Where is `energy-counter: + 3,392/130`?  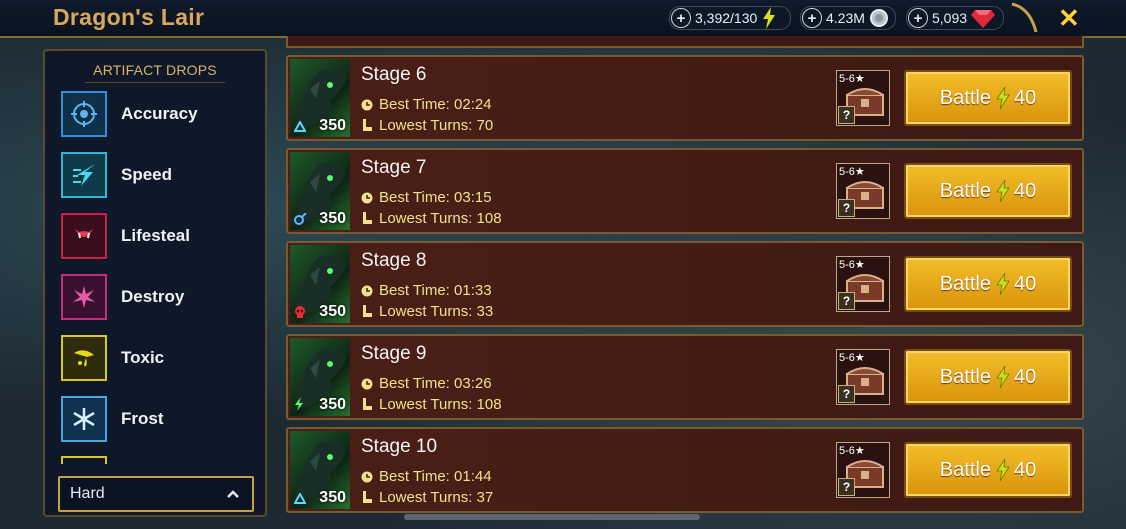
energy-counter: + 3,392/130 is located at coordinates (730, 18).